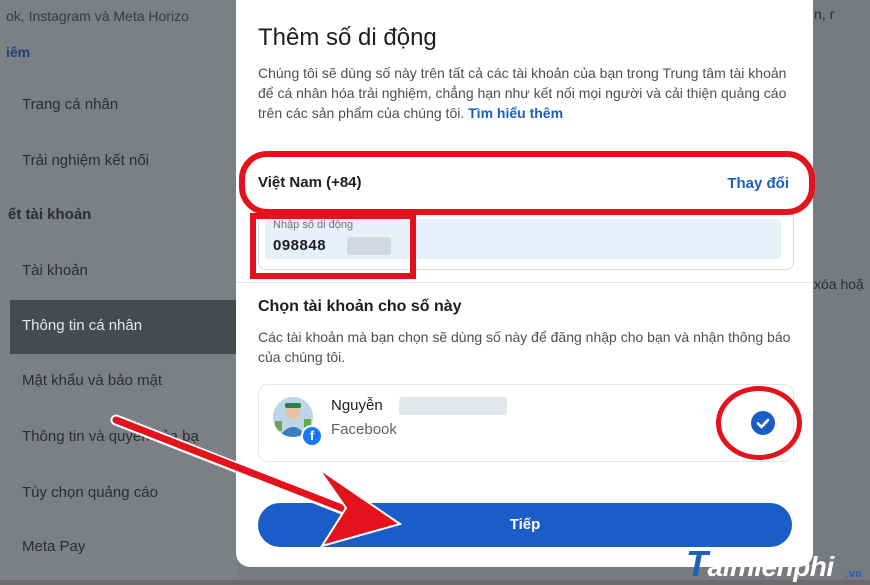 Image resolution: width=870 pixels, height=585 pixels. I want to click on watermark-logo: Taimienphi, so click(760, 564).